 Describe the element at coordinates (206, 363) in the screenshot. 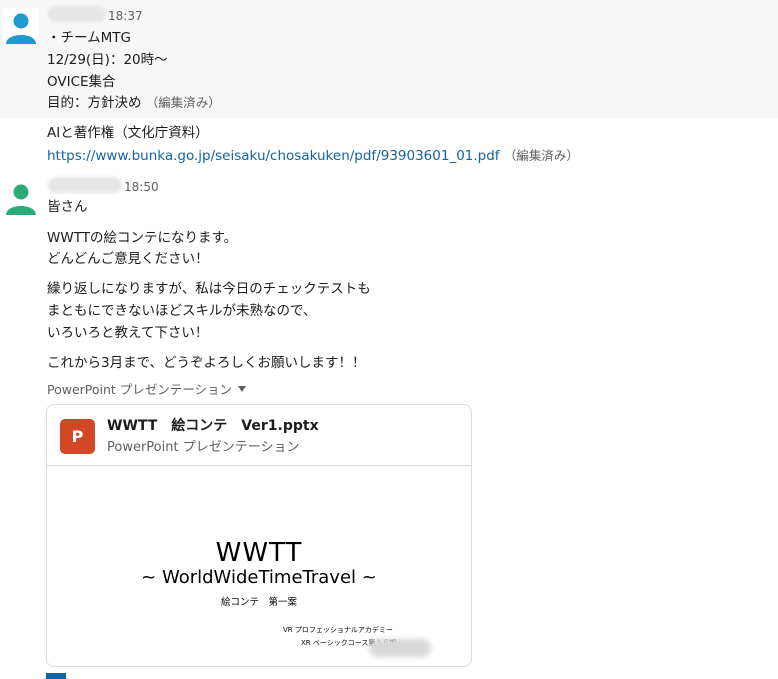

I see `message-line: これから3月まで、どうぞよろしくお願いします！！` at that location.